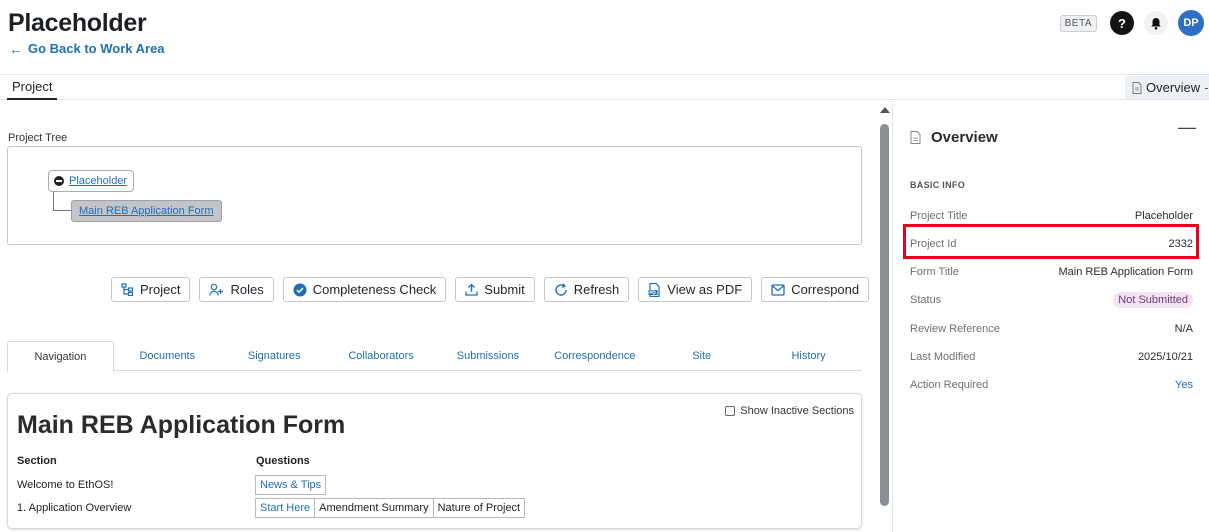 The image size is (1209, 532). What do you see at coordinates (59, 181) in the screenshot?
I see `collapse-node-icon` at bounding box center [59, 181].